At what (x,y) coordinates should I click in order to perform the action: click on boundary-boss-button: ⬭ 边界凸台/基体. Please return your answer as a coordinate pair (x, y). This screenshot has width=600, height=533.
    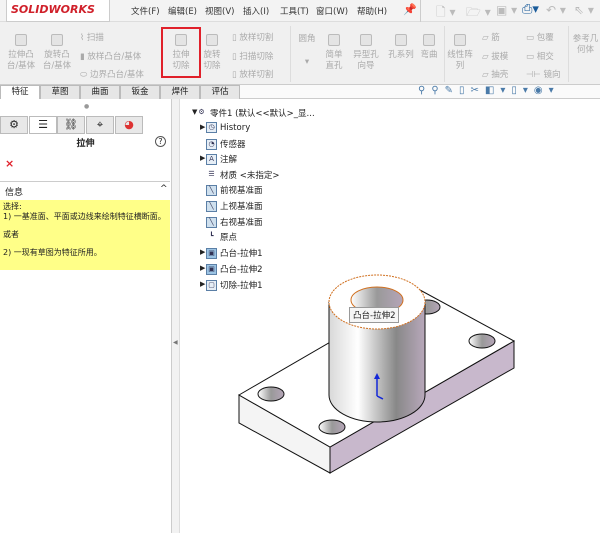
    Looking at the image, I should click on (112, 74).